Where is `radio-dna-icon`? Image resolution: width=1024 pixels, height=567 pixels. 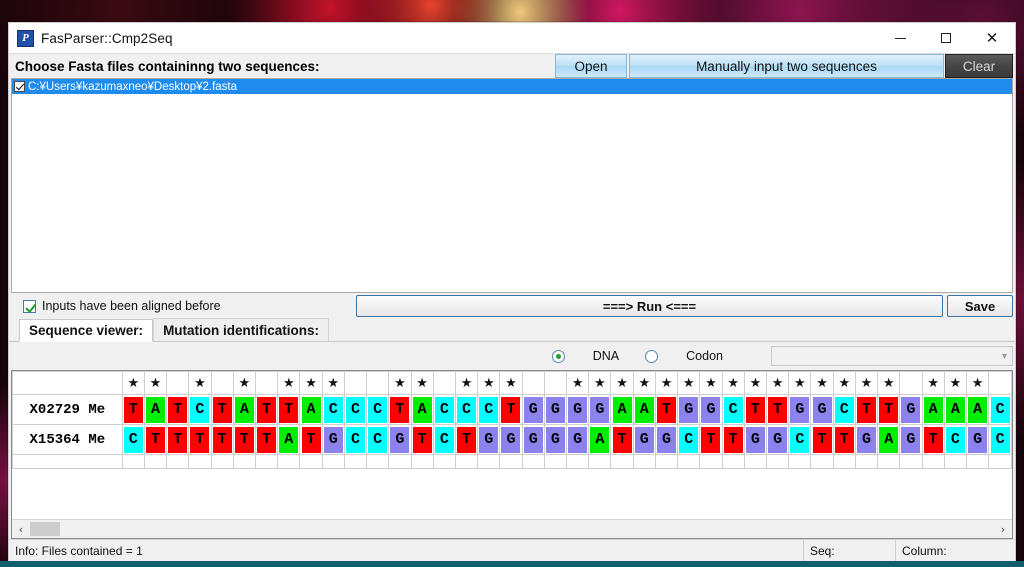 radio-dna-icon is located at coordinates (558, 356).